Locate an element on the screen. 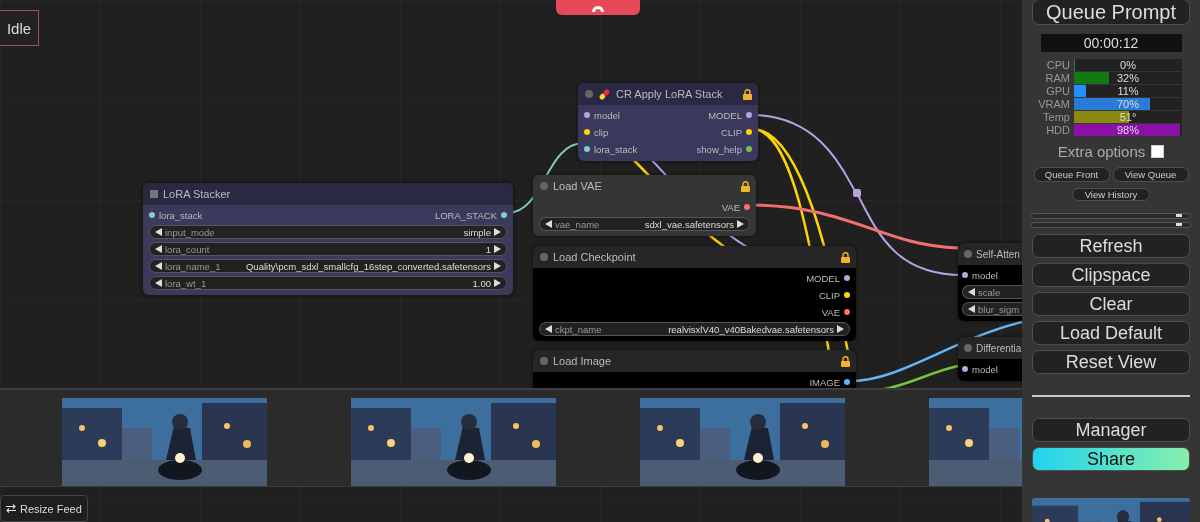 This screenshot has width=1200, height=522. stat-label: VRAM is located at coordinates (1053, 104).